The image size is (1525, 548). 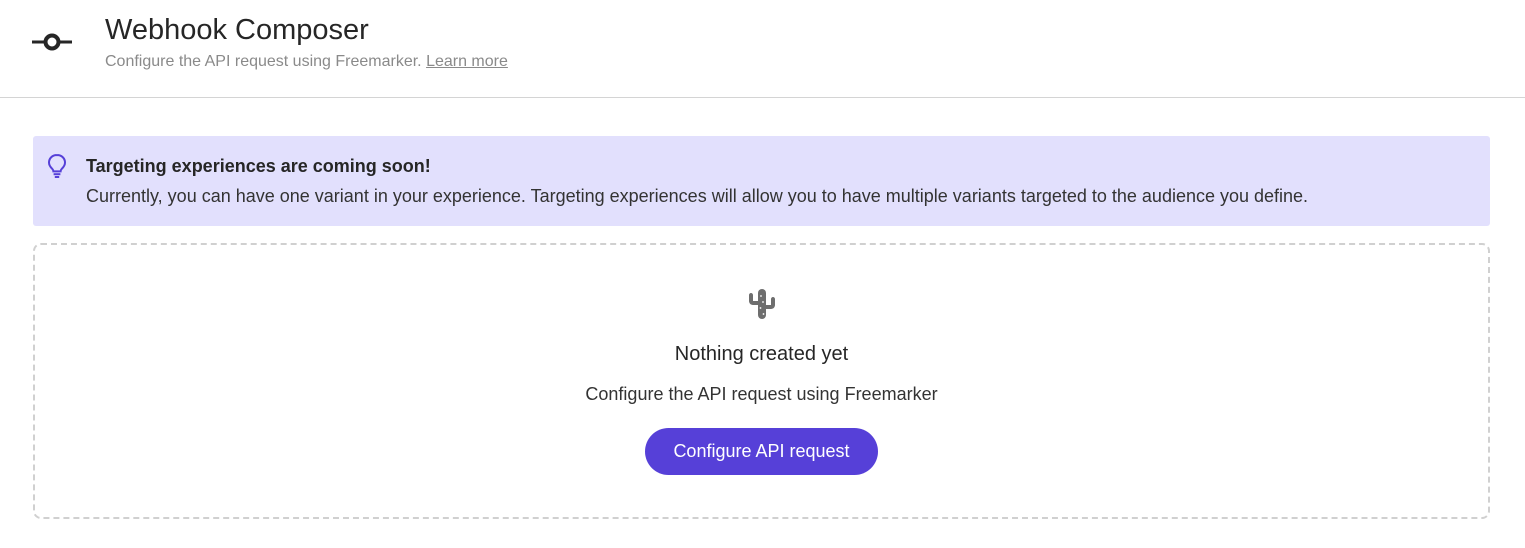 What do you see at coordinates (57, 166) in the screenshot?
I see `lightbulb-icon` at bounding box center [57, 166].